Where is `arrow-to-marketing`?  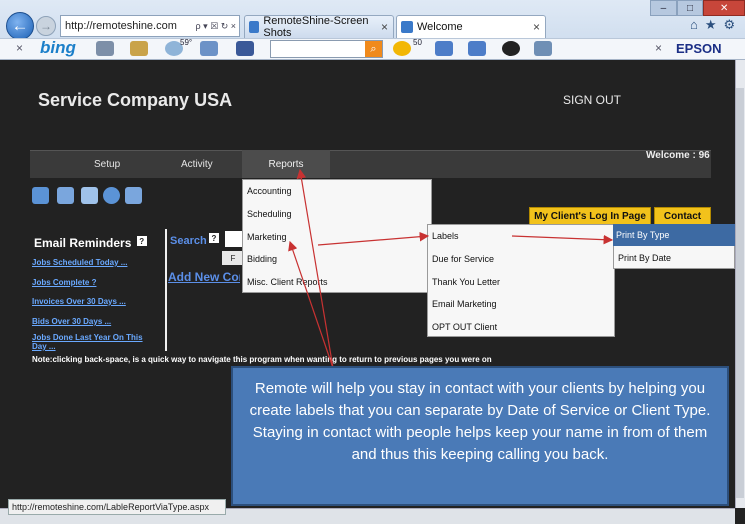 arrow-to-marketing is located at coordinates (311, 304).